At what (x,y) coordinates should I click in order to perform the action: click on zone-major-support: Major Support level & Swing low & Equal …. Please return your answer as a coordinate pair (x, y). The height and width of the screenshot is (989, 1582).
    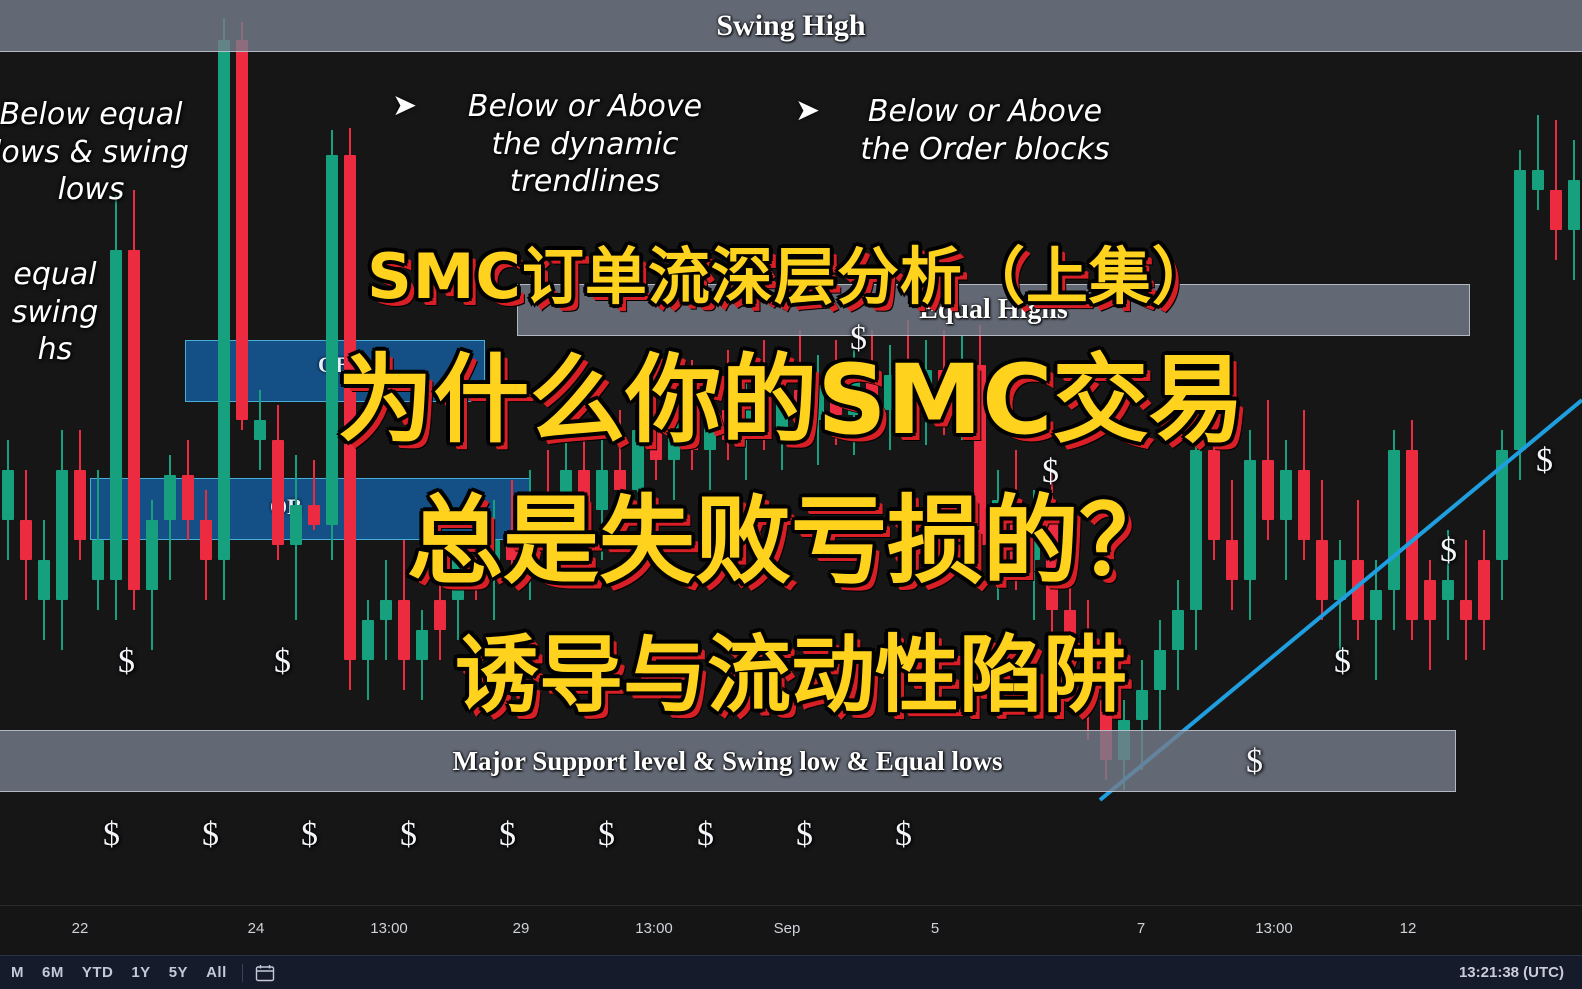
    Looking at the image, I should click on (728, 761).